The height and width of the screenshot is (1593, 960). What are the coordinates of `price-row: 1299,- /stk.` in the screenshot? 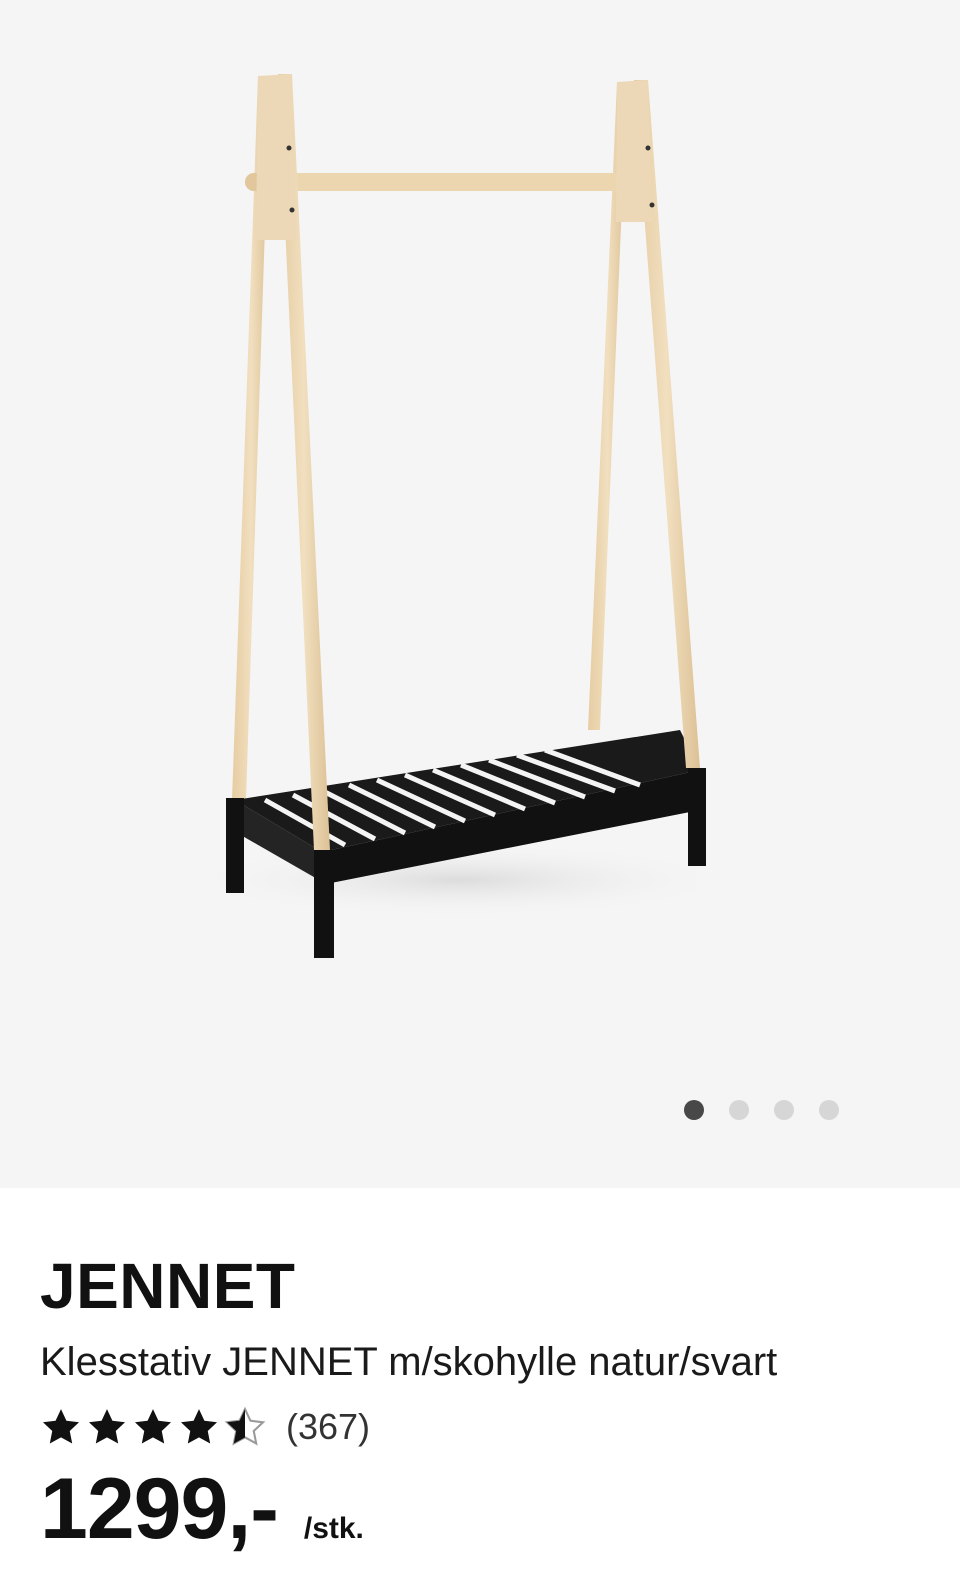 It's located at (480, 1509).